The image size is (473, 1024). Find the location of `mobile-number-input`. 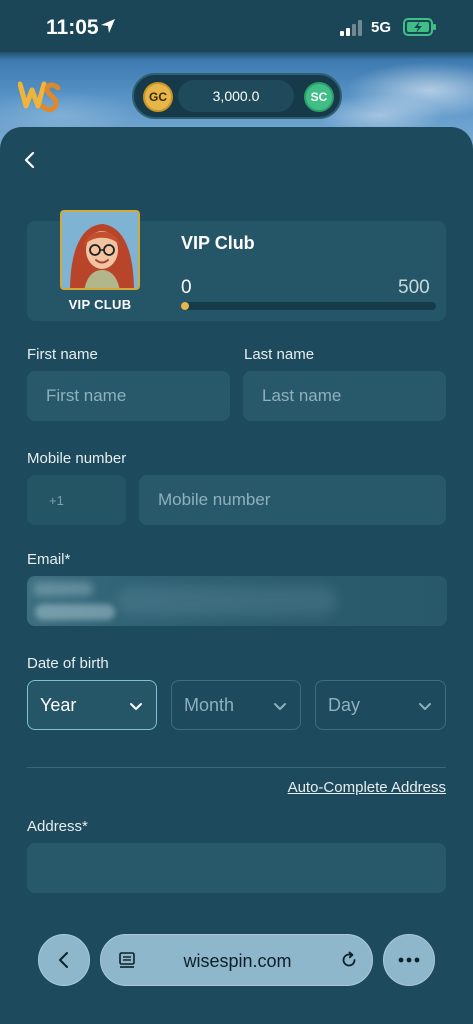

mobile-number-input is located at coordinates (292, 500).